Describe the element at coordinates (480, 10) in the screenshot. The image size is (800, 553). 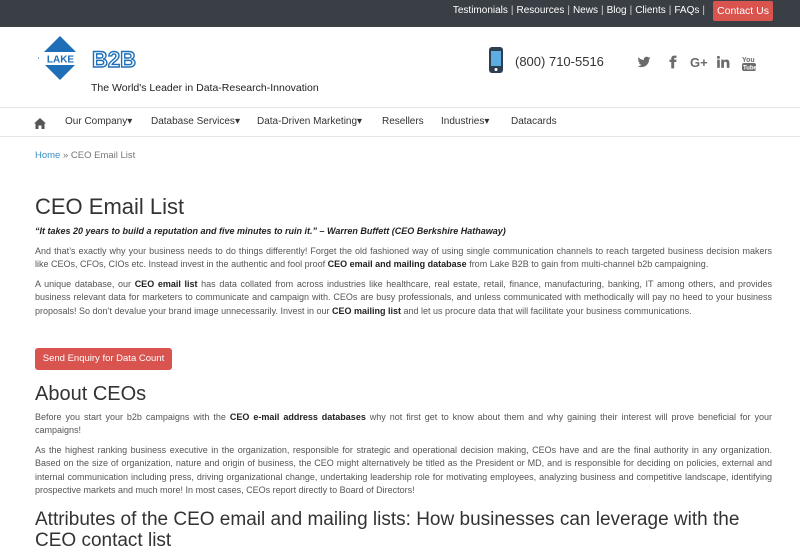
I see `top-link-testimonials: Testimonials` at that location.